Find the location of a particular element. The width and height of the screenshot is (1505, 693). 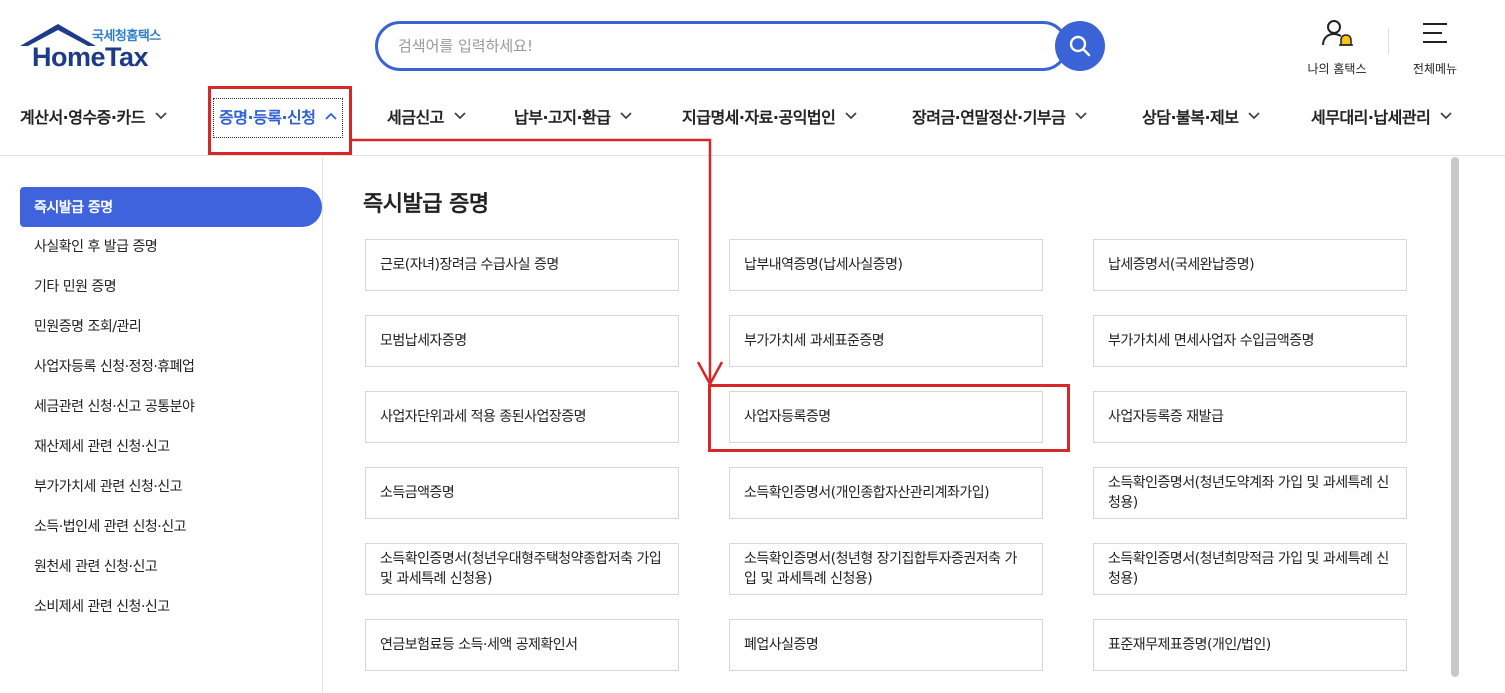

annotation-box-card is located at coordinates (889, 418).